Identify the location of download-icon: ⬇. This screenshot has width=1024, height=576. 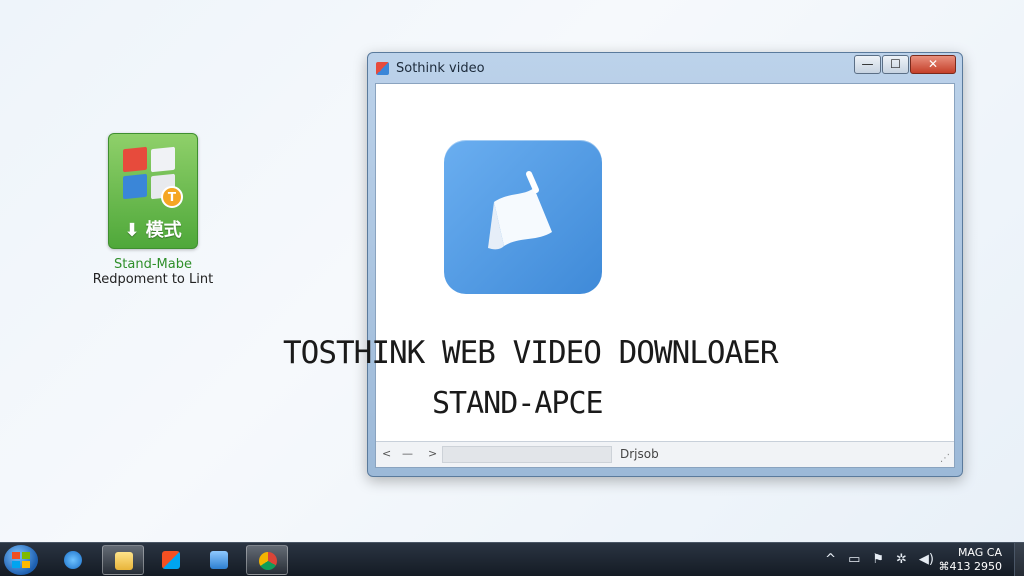
(132, 230).